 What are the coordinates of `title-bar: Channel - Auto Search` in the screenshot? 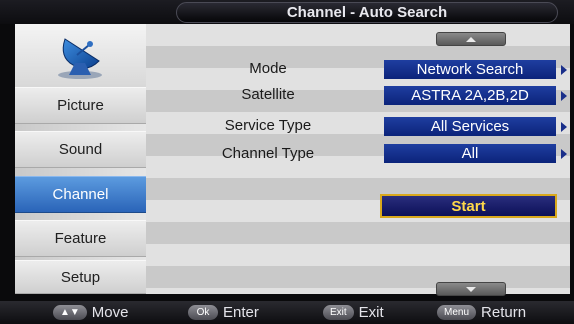 It's located at (287, 12).